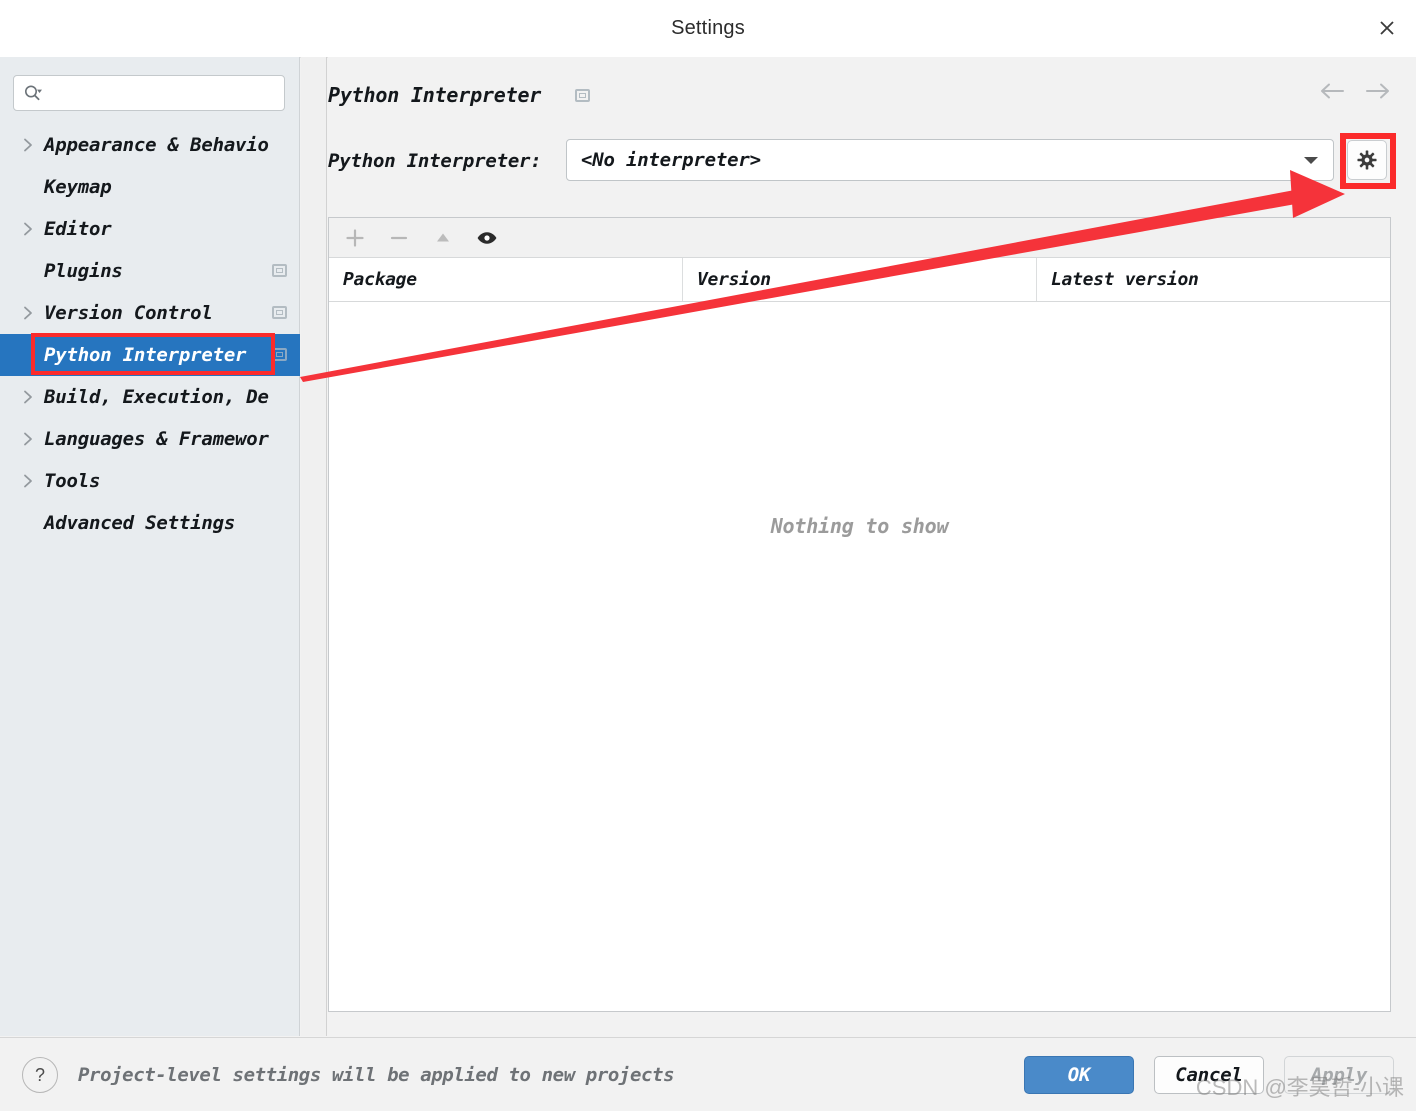 The width and height of the screenshot is (1416, 1111). Describe the element at coordinates (156, 145) in the screenshot. I see `sidebar-item-label: Appearance & Behavio` at that location.